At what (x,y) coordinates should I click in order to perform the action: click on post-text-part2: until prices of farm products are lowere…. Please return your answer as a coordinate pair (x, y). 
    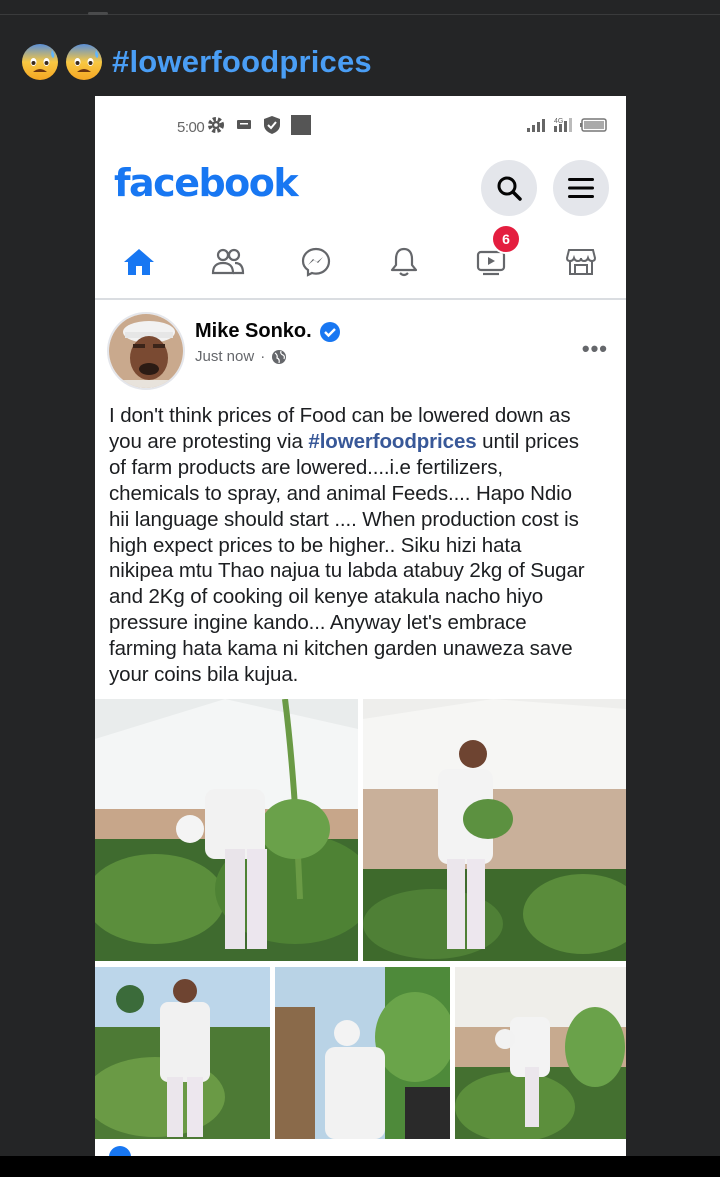
    Looking at the image, I should click on (347, 558).